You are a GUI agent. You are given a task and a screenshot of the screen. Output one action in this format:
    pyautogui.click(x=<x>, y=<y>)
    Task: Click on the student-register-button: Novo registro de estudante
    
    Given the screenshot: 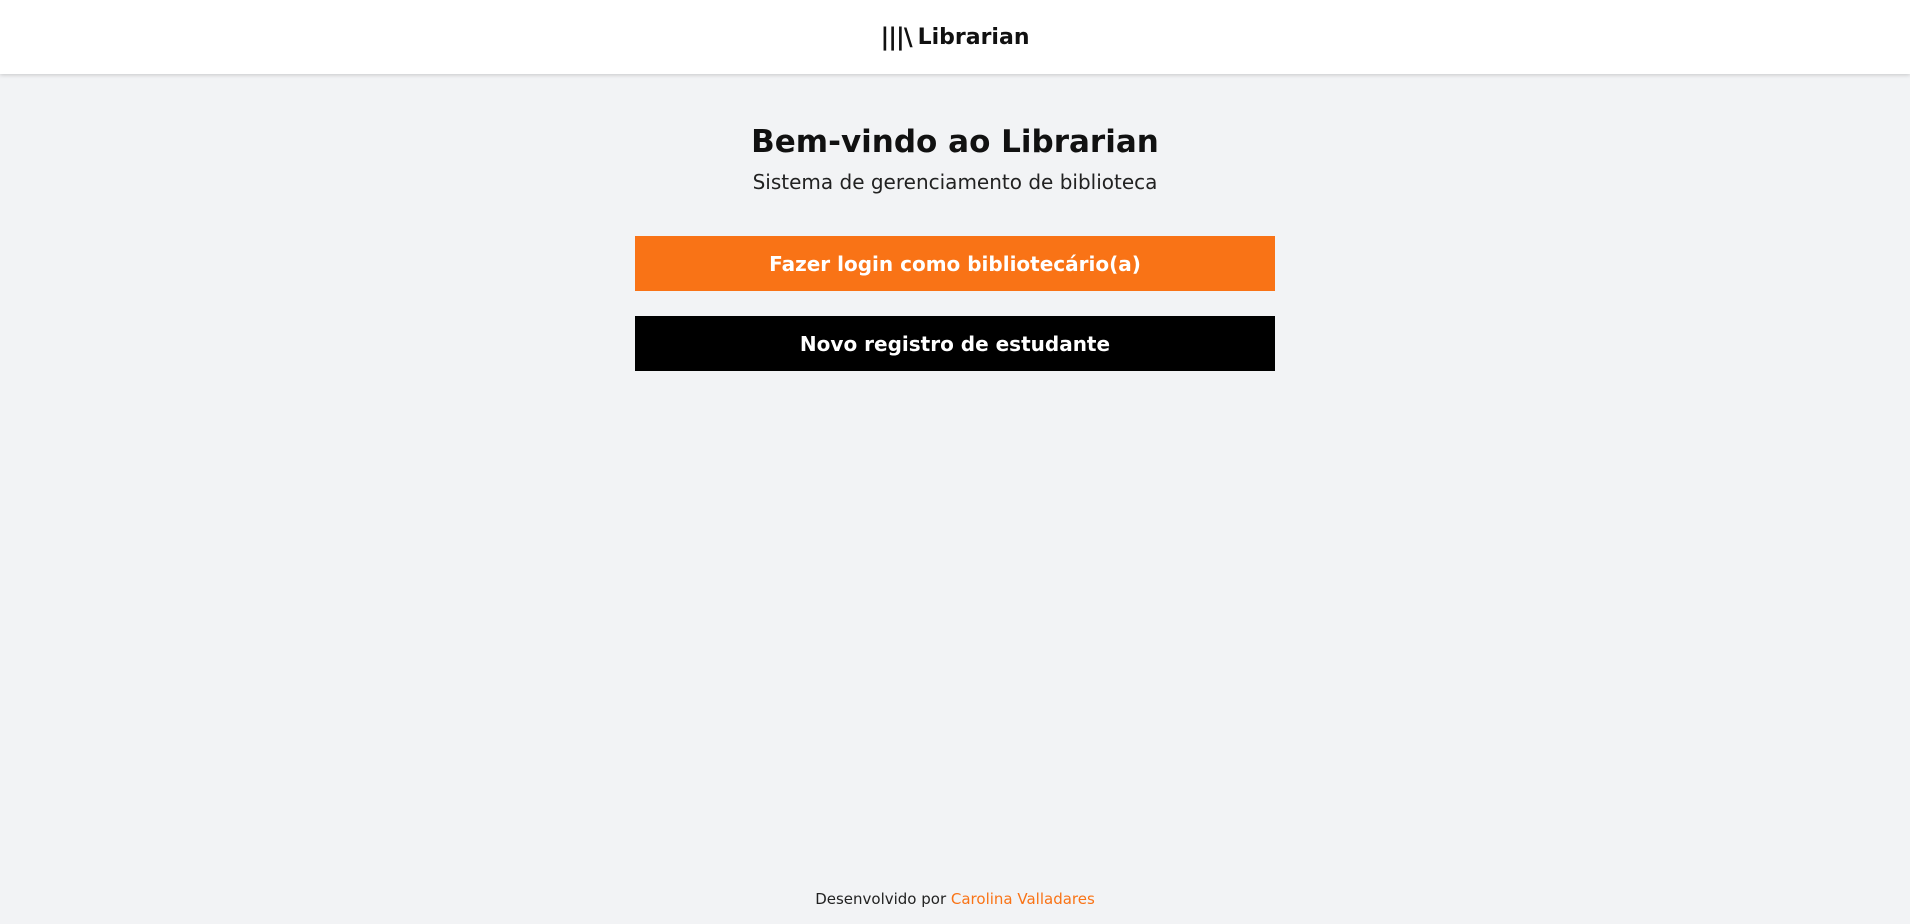 What is the action you would take?
    pyautogui.click(x=955, y=343)
    